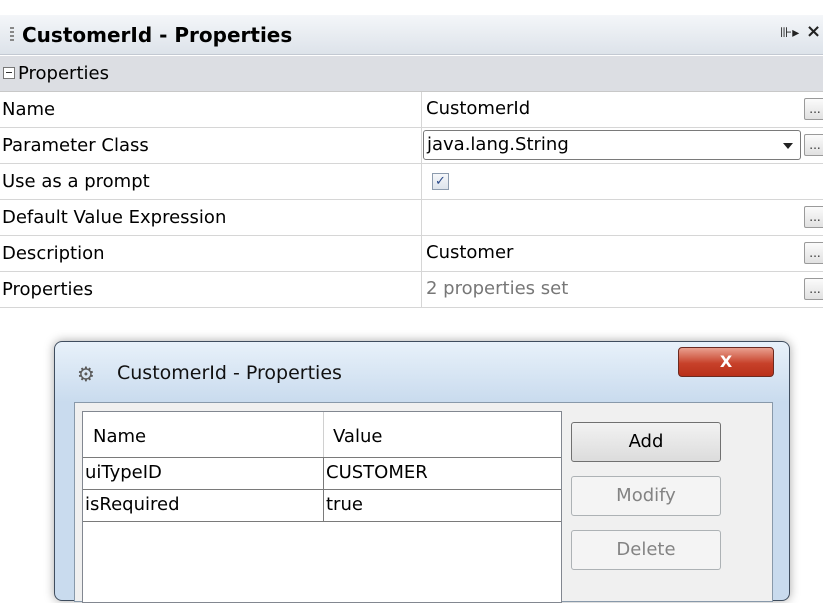 This screenshot has width=823, height=603. I want to click on property-label: Description, so click(53, 253).